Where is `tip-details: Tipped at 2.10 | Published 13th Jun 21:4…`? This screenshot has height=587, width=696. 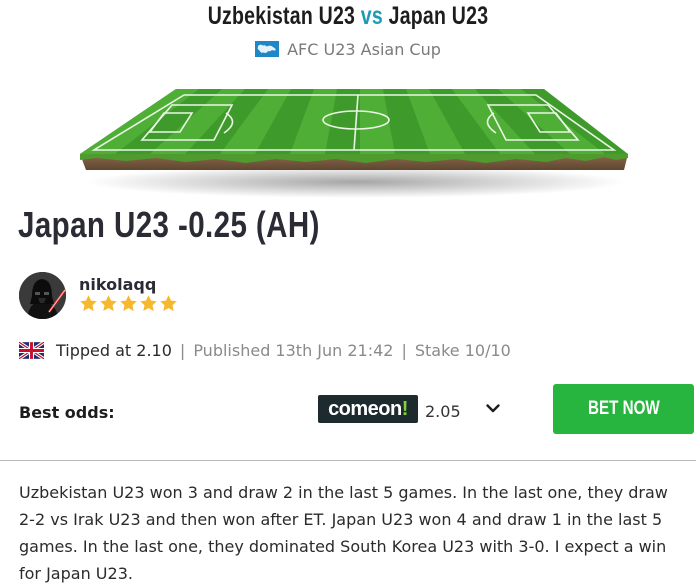 tip-details: Tipped at 2.10 | Published 13th Jun 21:4… is located at coordinates (265, 350).